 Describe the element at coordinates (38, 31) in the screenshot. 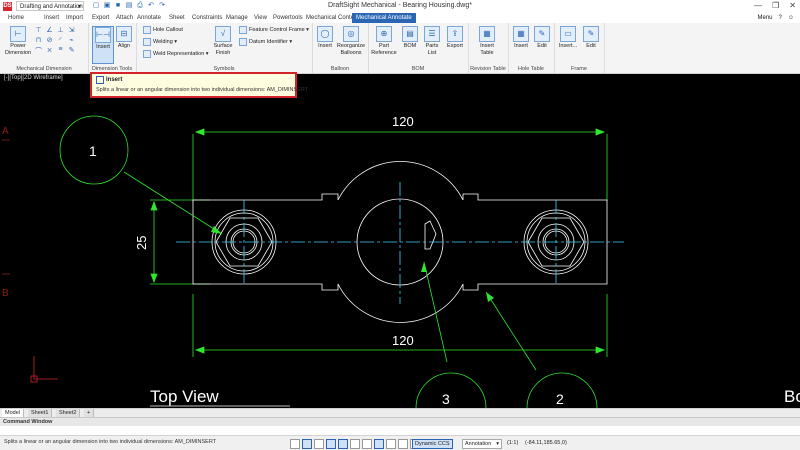

I see `linear-dim-icon: ⊤` at that location.